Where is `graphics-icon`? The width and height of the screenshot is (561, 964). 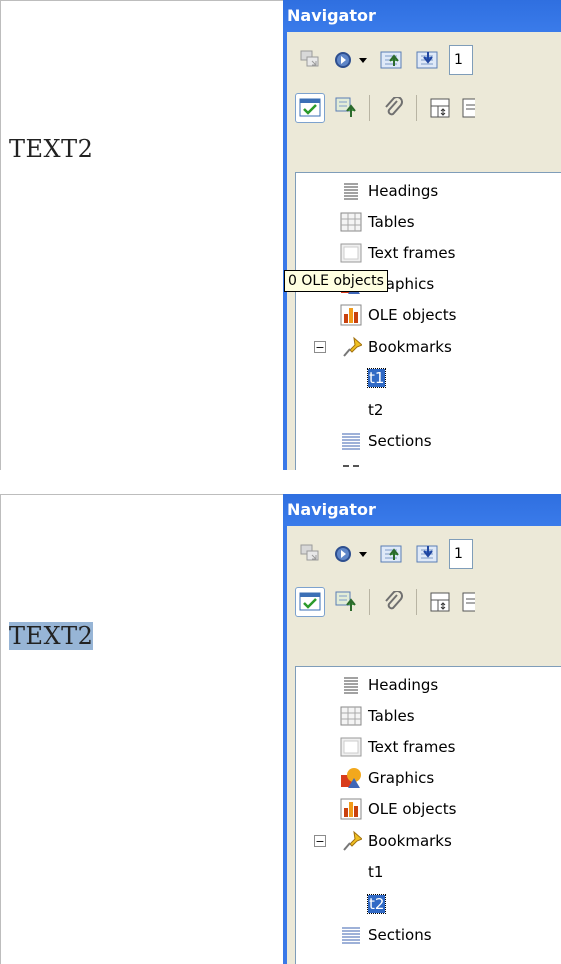 graphics-icon is located at coordinates (351, 778).